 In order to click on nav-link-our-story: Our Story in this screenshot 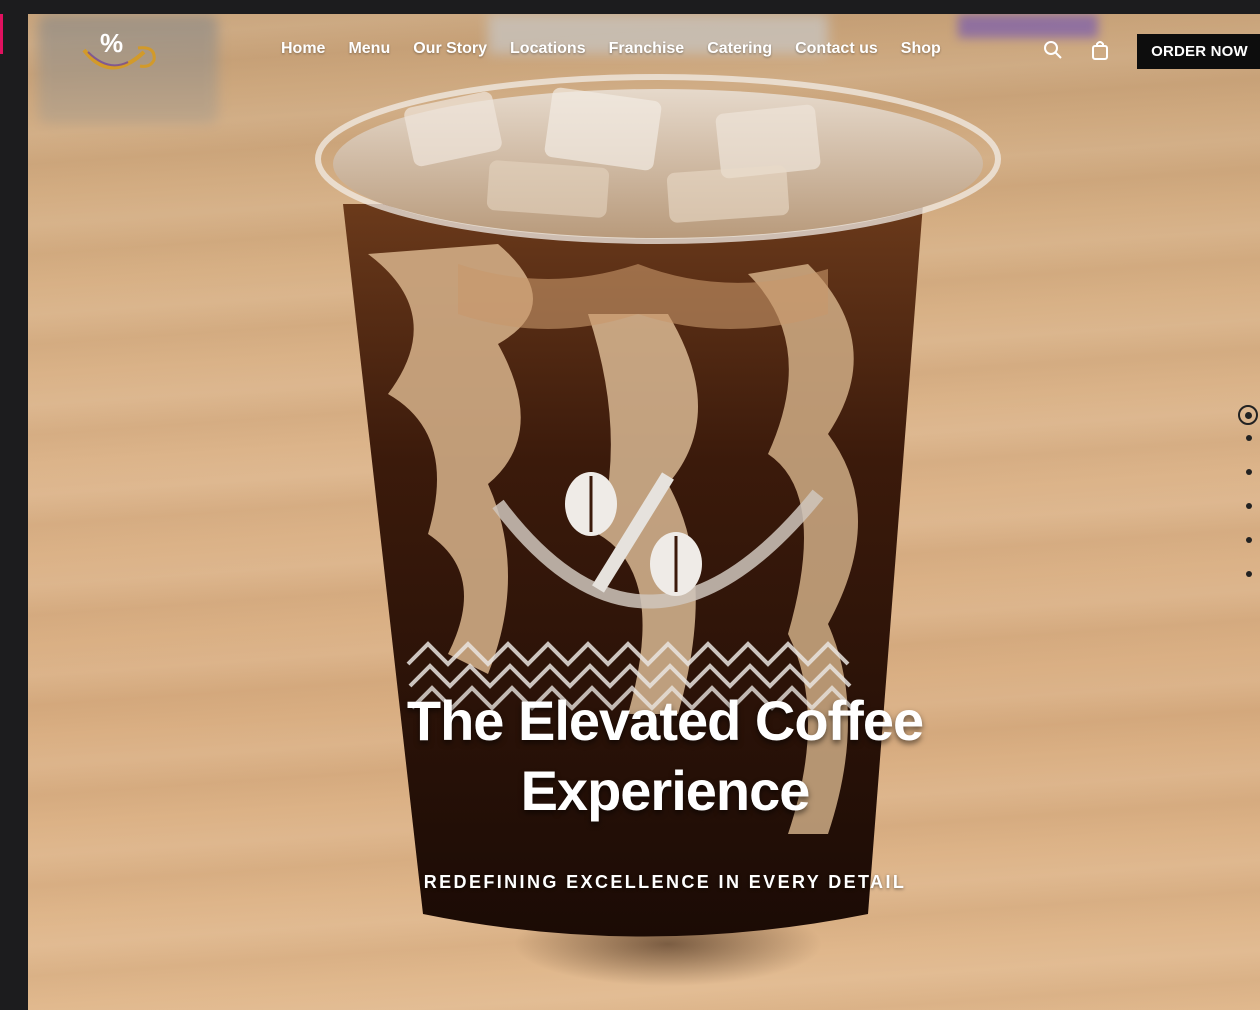, I will do `click(450, 49)`.